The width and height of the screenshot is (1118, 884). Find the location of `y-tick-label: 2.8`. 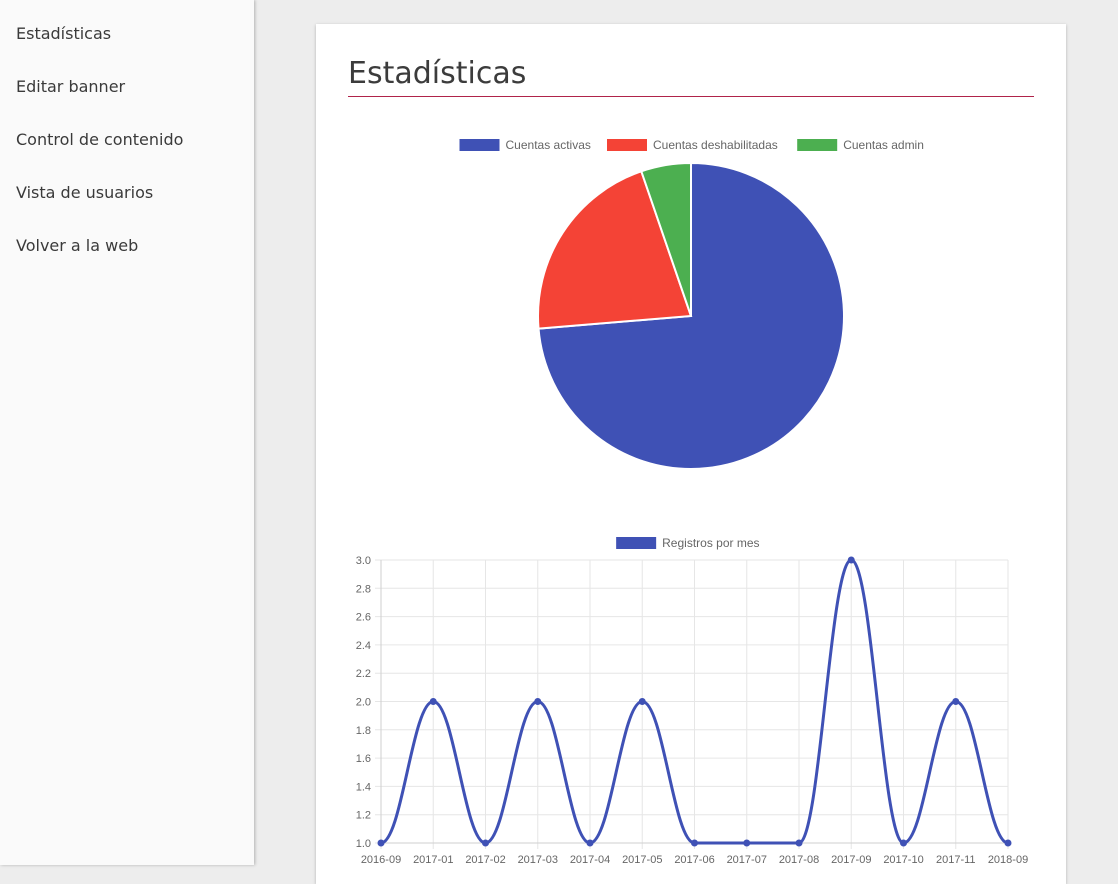

y-tick-label: 2.8 is located at coordinates (363, 589).